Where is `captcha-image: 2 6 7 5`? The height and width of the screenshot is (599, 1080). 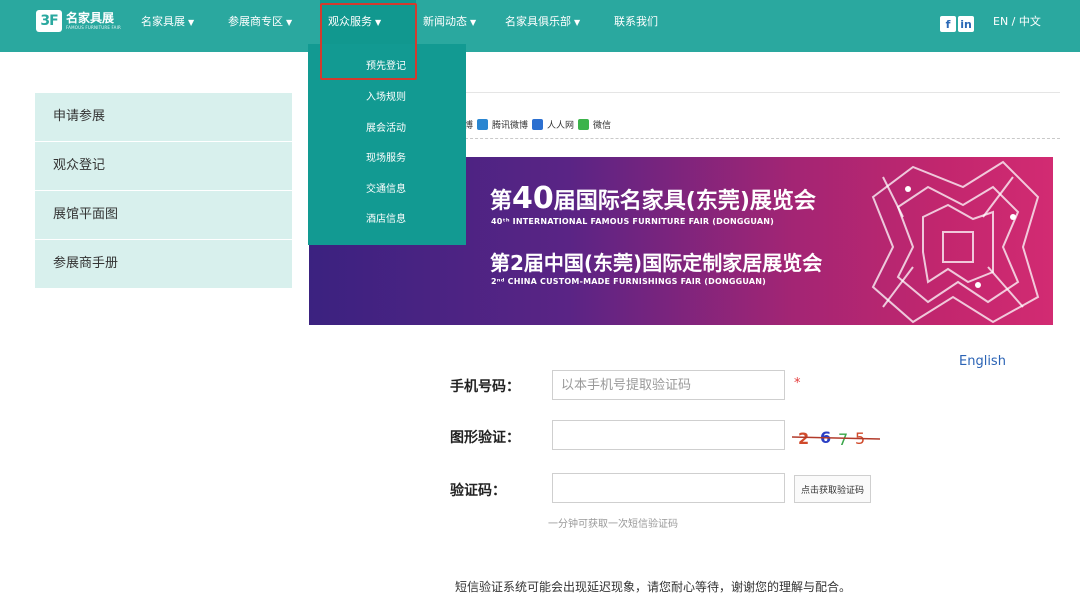 captcha-image: 2 6 7 5 is located at coordinates (836, 438).